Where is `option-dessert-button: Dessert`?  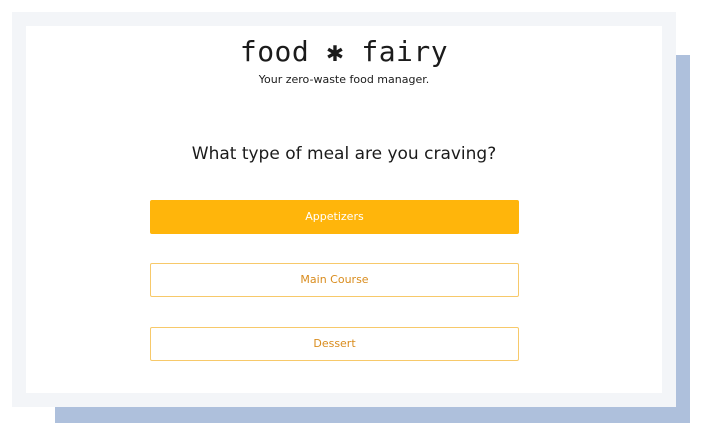
option-dessert-button: Dessert is located at coordinates (334, 344).